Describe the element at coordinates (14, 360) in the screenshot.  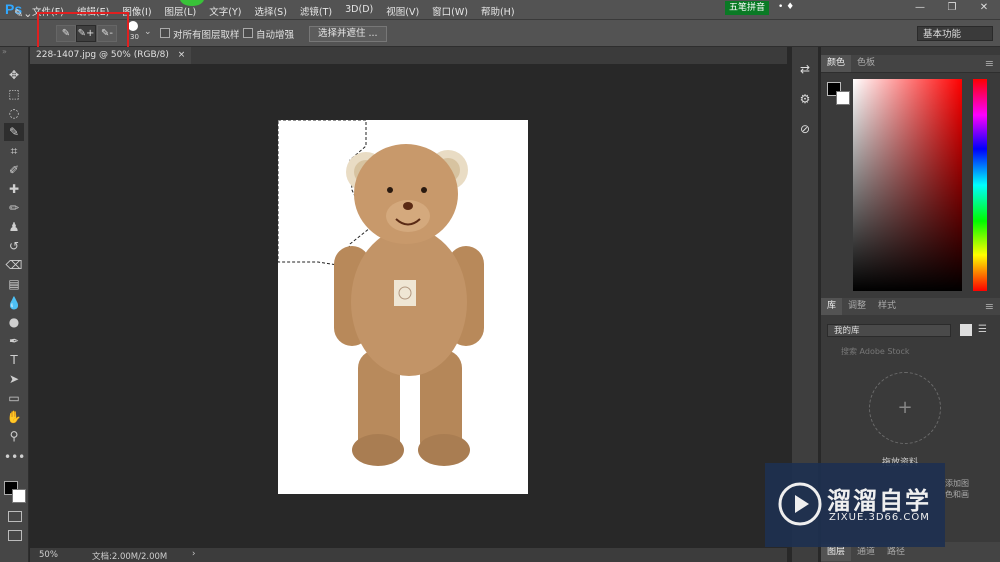
I see `type-tool-icon: T` at that location.